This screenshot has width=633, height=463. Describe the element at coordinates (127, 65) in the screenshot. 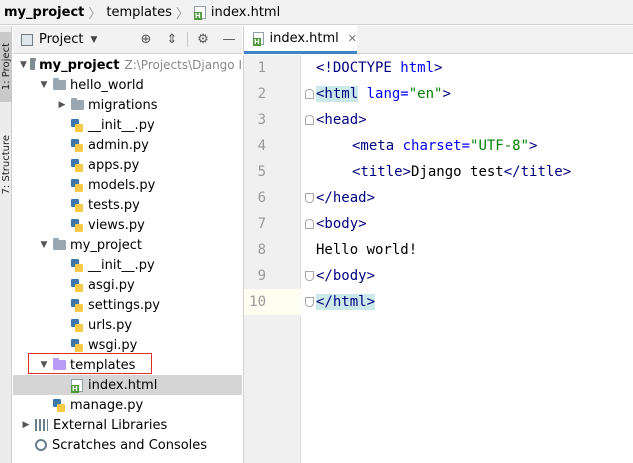

I see `tree-item-my-project-root: ▼ my_project Z:\Projects\Django I` at that location.